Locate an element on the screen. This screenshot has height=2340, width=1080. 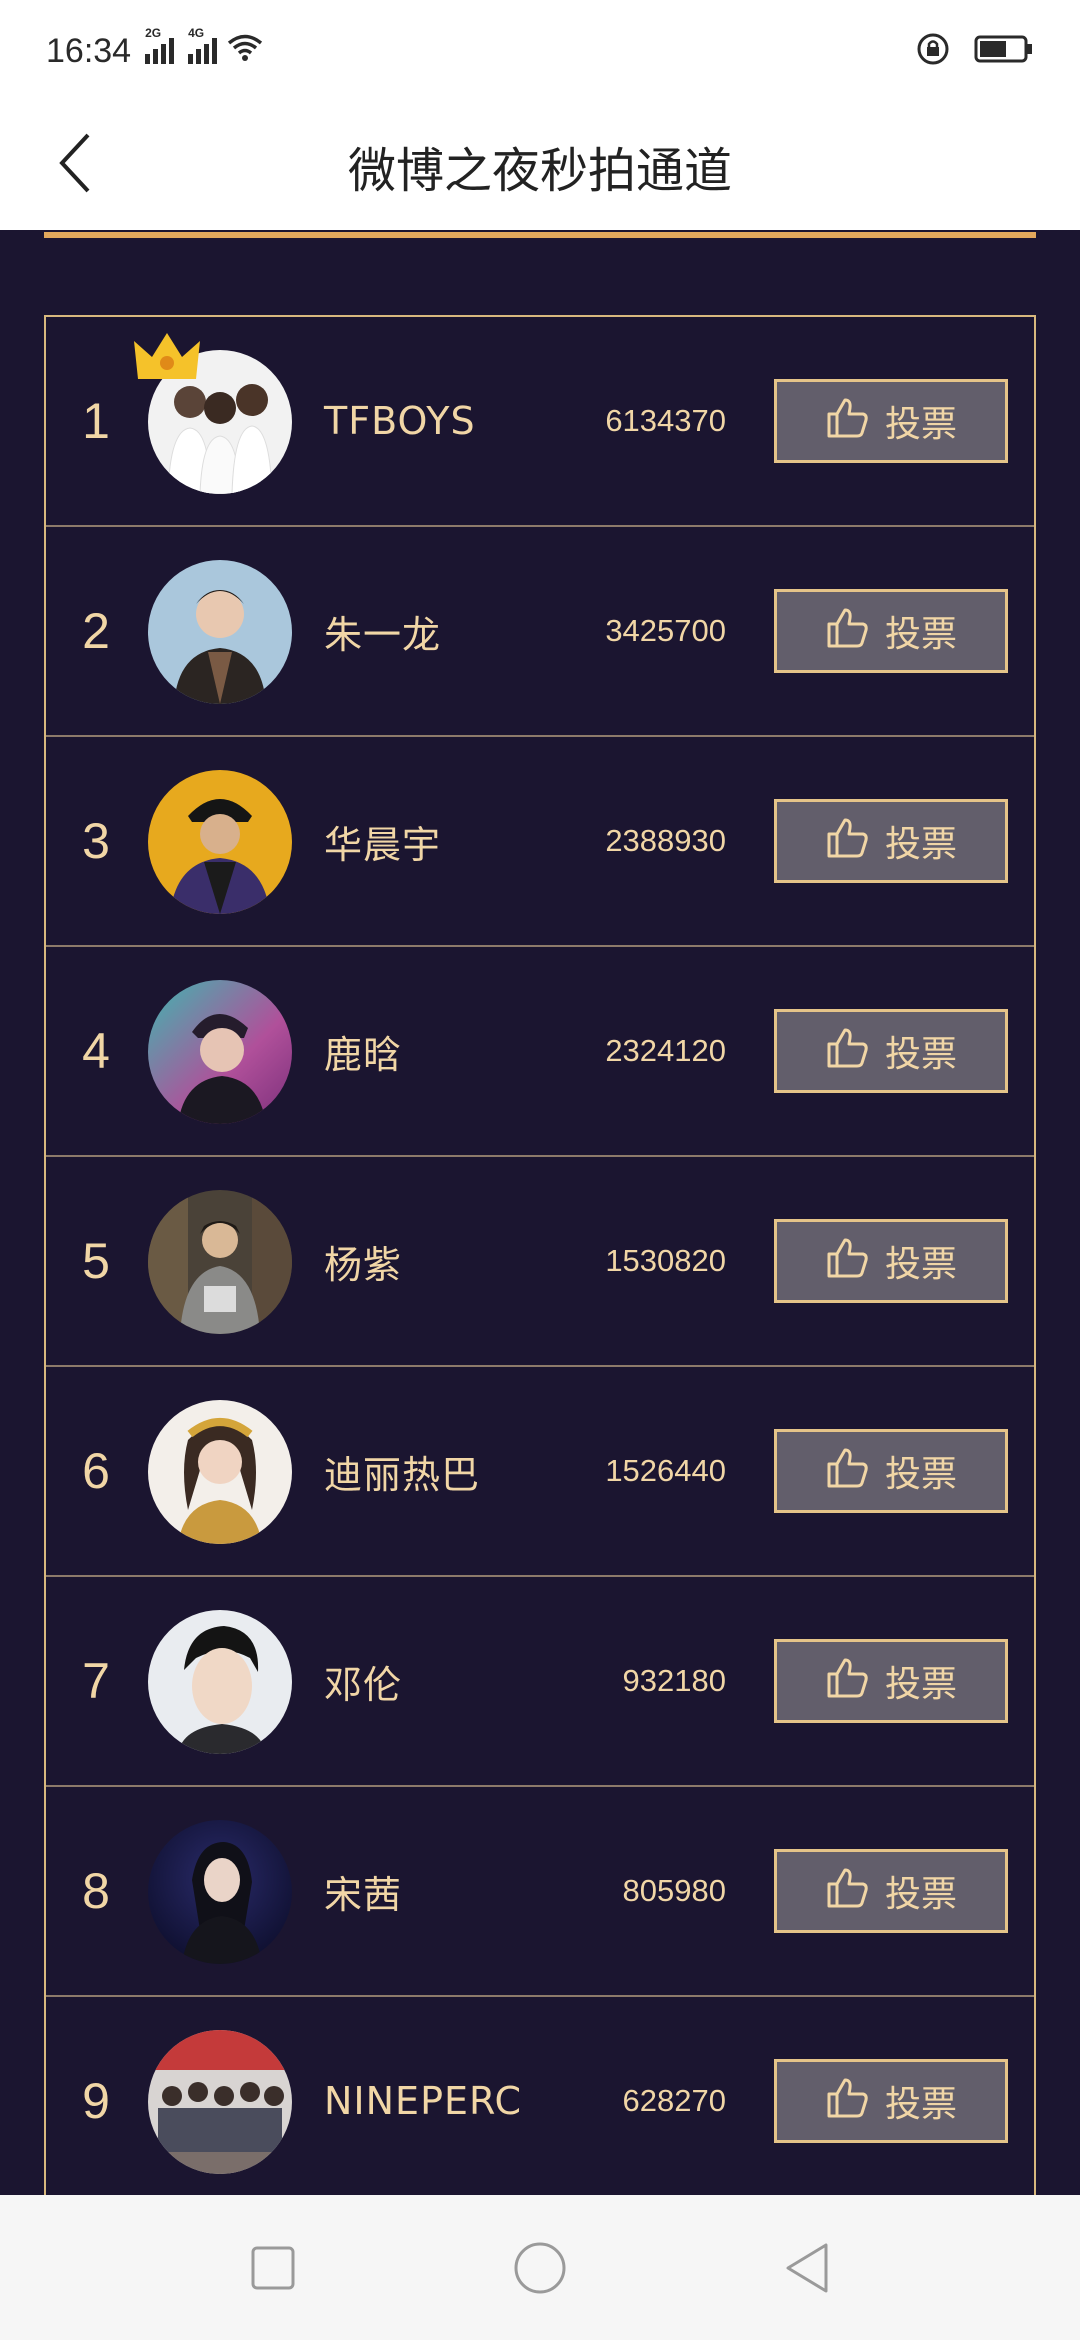
ranking-row: 6 迪丽热巴 1526440 投票 is located at coordinates (540, 1472).